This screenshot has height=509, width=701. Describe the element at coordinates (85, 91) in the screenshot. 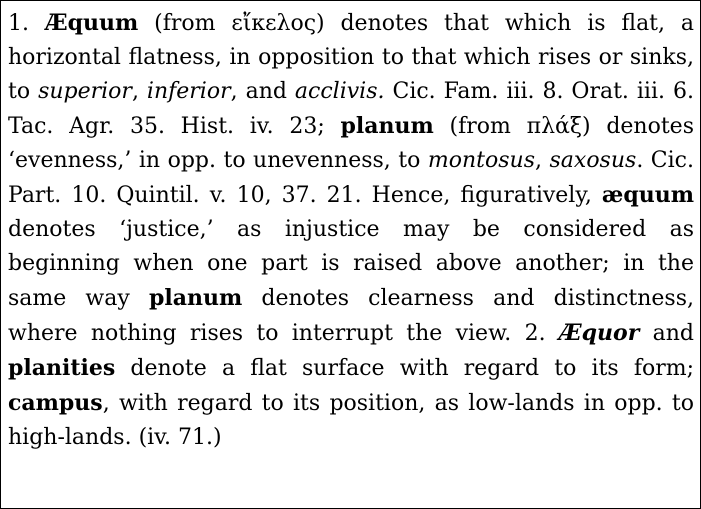

I see `term-superior: superior` at that location.